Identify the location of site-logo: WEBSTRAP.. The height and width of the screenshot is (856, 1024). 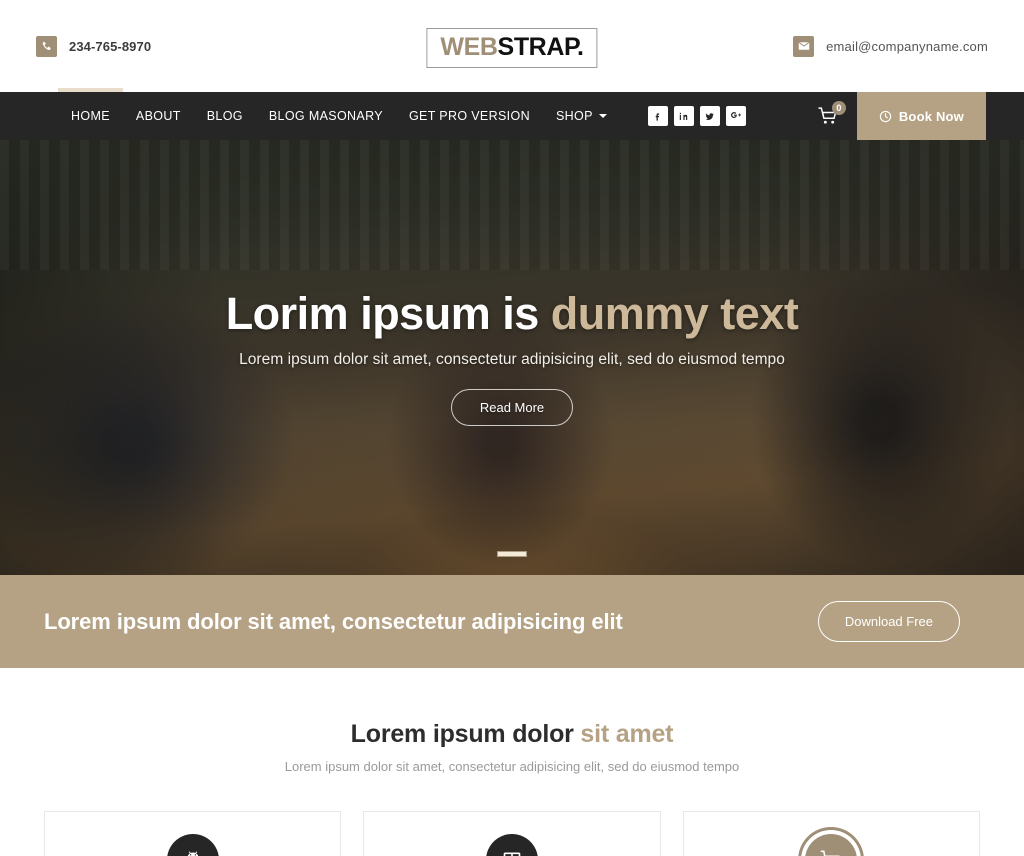
(512, 48).